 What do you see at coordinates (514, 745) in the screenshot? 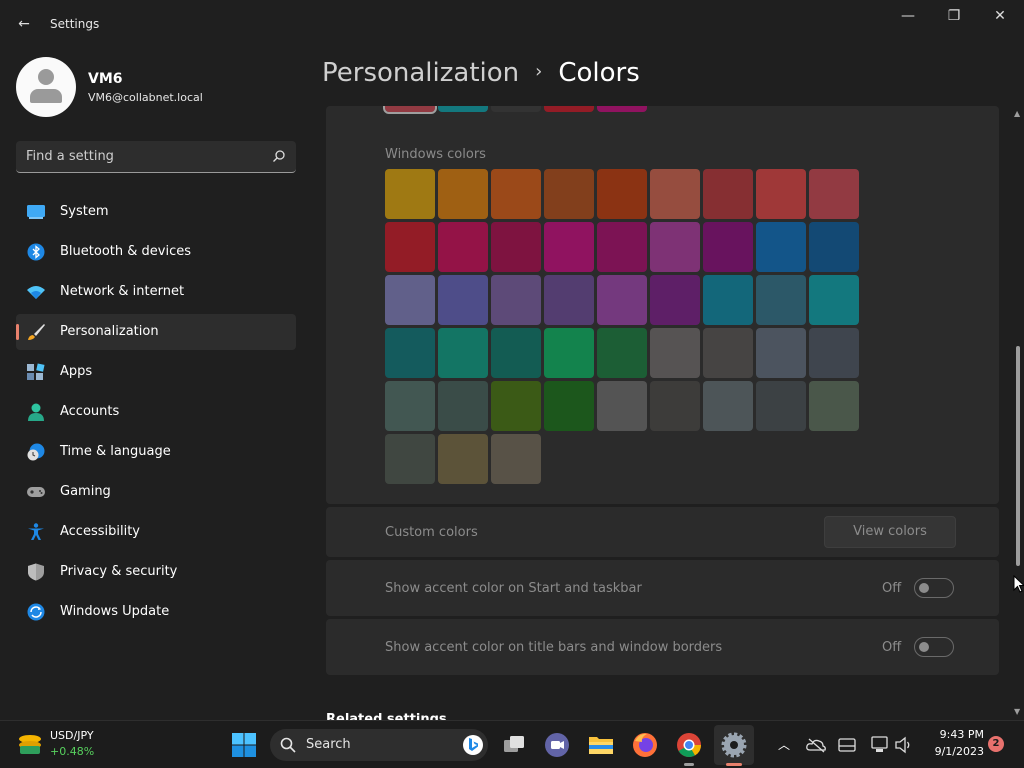
I see `task-view-icon` at bounding box center [514, 745].